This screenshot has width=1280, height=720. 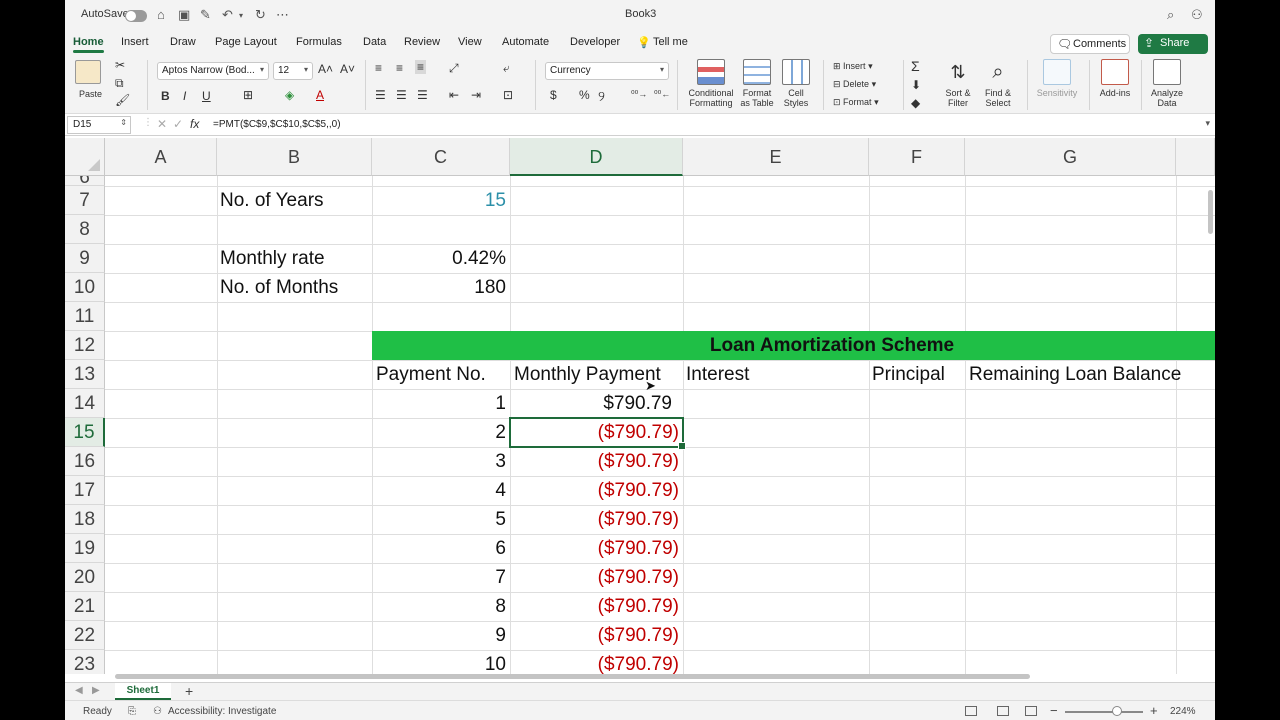 I want to click on payment-no-cell: 7, so click(x=440, y=577).